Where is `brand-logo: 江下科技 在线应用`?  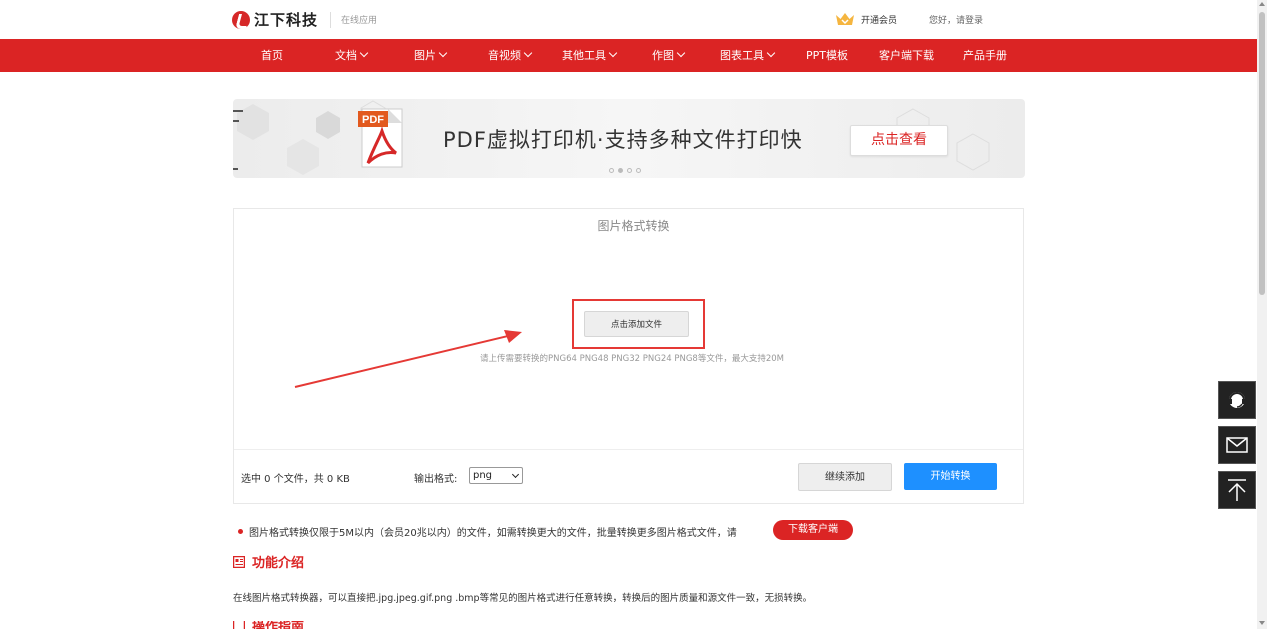 brand-logo: 江下科技 在线应用 is located at coordinates (304, 19).